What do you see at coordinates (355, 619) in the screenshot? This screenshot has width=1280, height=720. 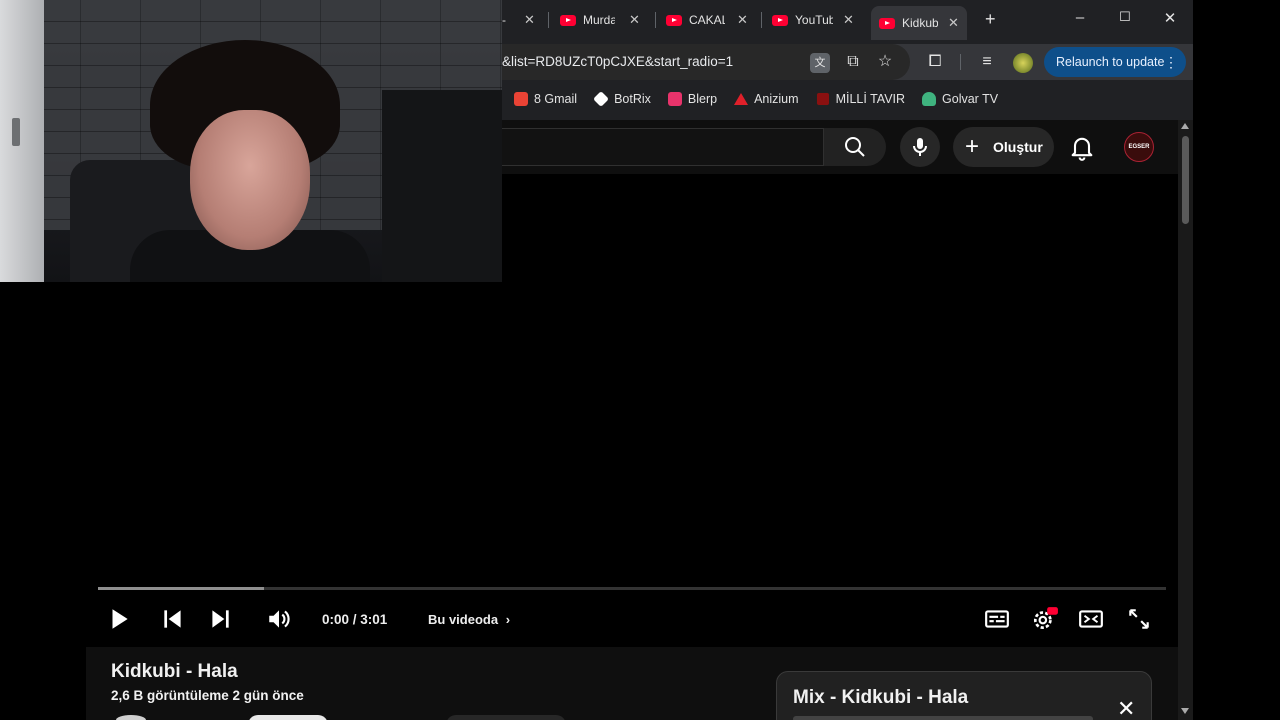 I see `time-display: 0:00 / 3:01` at bounding box center [355, 619].